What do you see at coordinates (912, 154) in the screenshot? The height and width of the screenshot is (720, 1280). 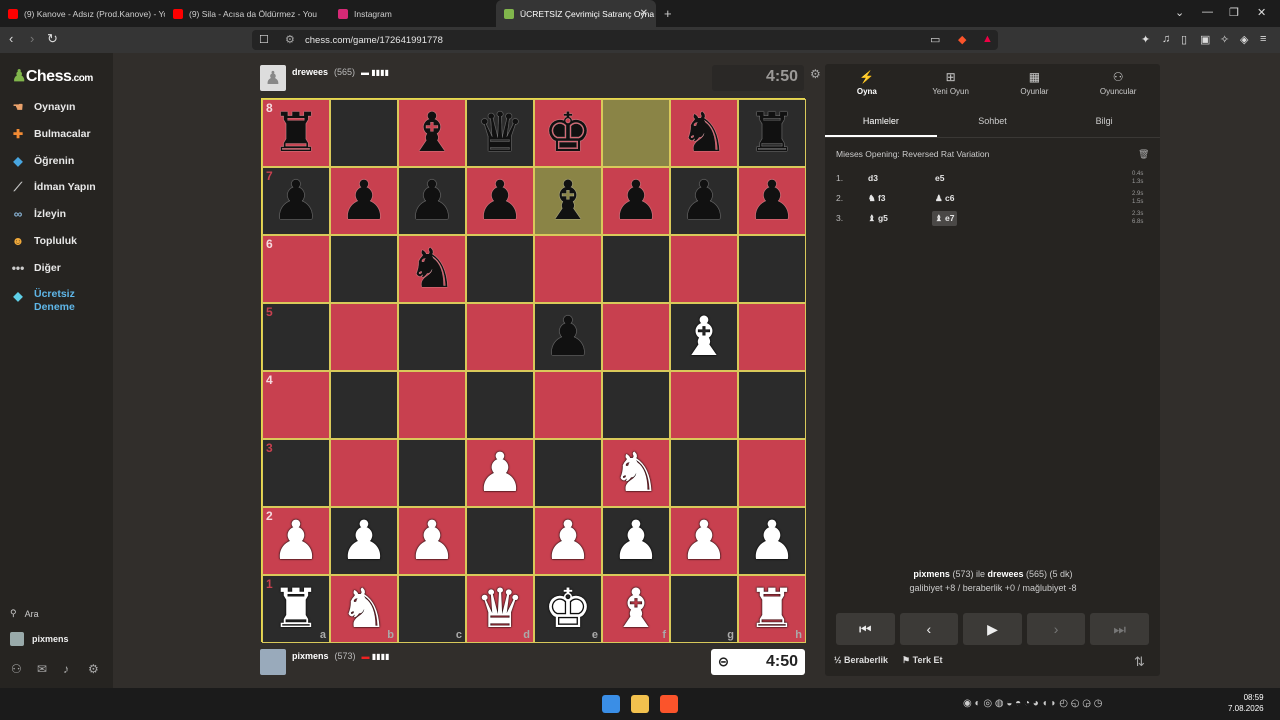 I see `opening-name: Mieses Opening: Reversed Rat Variation` at bounding box center [912, 154].